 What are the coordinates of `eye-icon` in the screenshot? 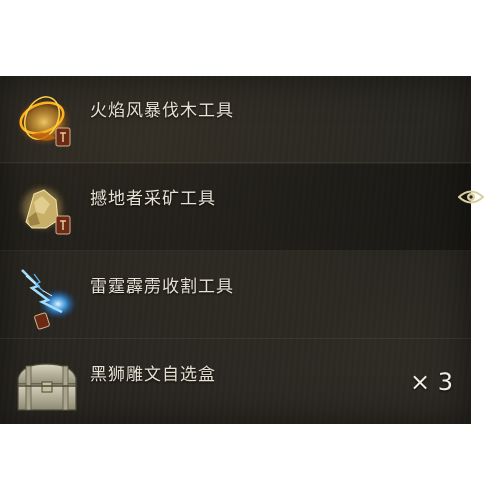 It's located at (471, 197).